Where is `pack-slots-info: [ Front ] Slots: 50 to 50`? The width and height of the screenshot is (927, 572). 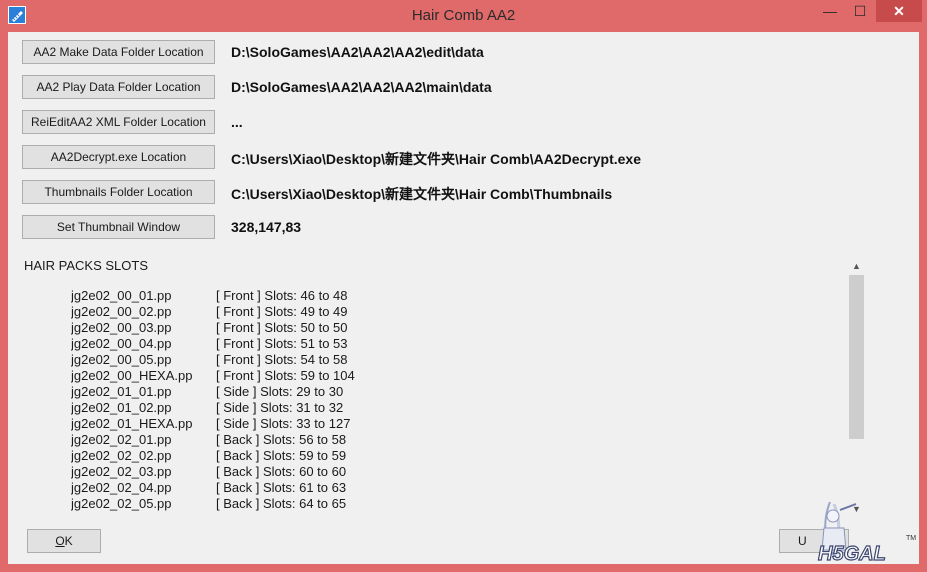
pack-slots-info: [ Front ] Slots: 50 to 50 is located at coordinates (282, 327).